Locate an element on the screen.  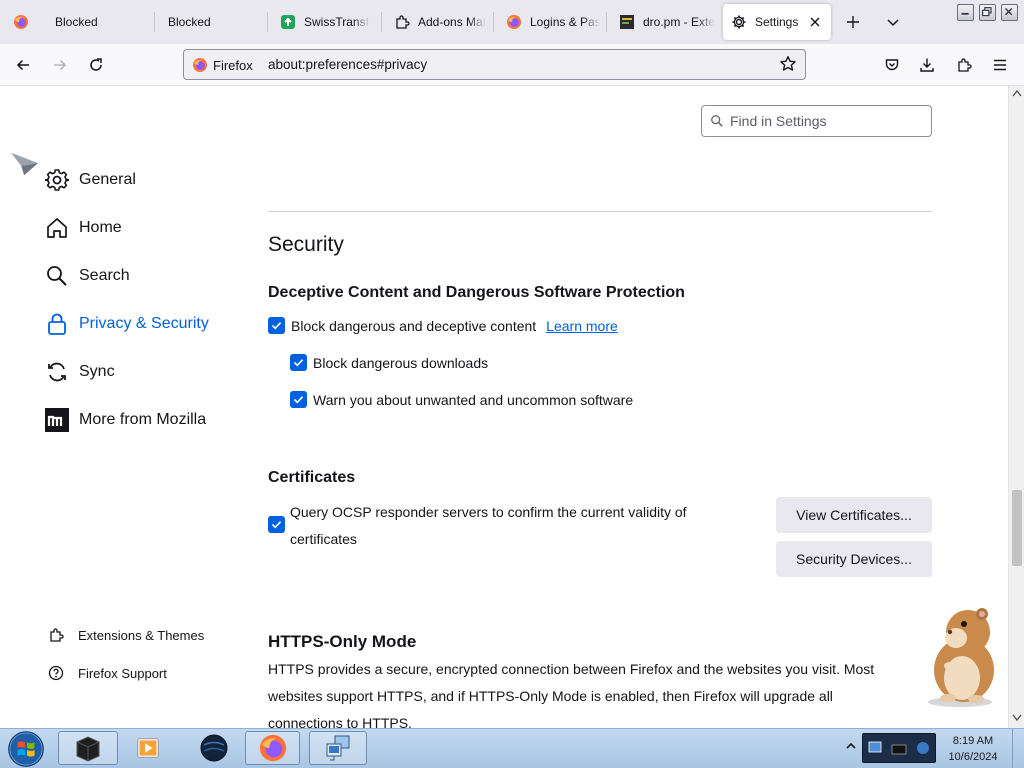
taskbar-app-terminal is located at coordinates (88, 748).